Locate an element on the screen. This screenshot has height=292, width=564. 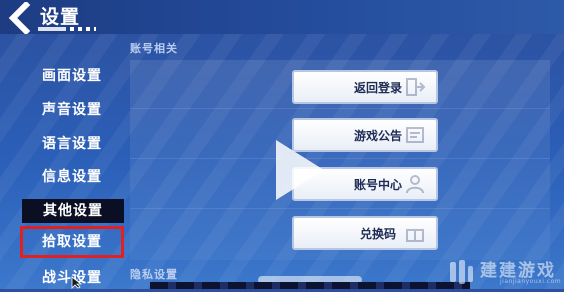
watermark: 建建游戏 jianjianyouxi.com is located at coordinates (506, 271).